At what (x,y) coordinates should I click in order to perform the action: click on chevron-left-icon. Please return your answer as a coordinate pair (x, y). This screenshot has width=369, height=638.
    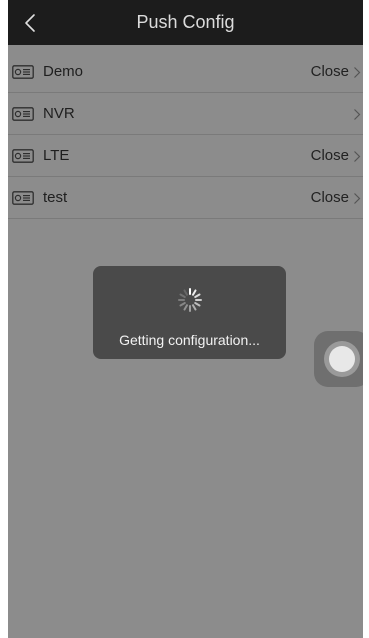
    Looking at the image, I should click on (30, 23).